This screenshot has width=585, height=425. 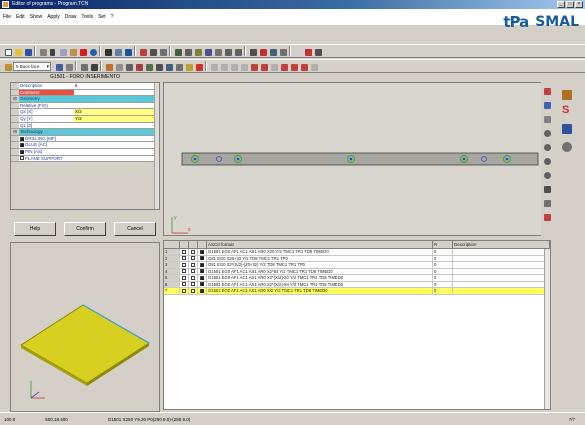 What do you see at coordinates (262, 51) in the screenshot?
I see `simulate-icon` at bounding box center [262, 51].